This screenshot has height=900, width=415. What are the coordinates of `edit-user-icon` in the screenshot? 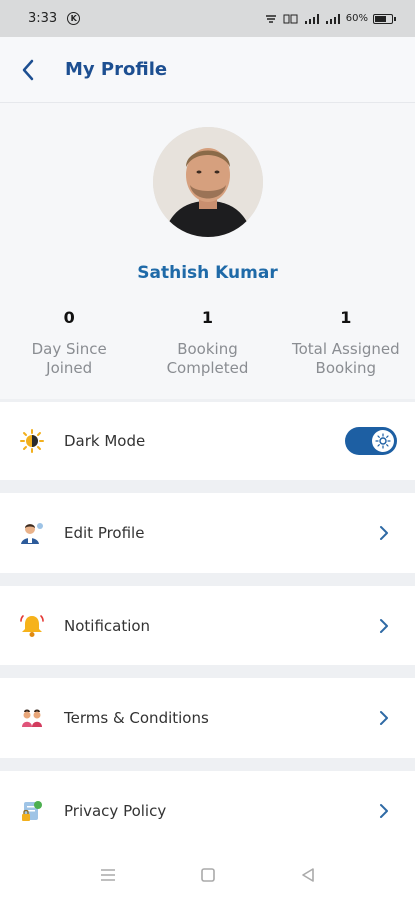 It's located at (32, 533).